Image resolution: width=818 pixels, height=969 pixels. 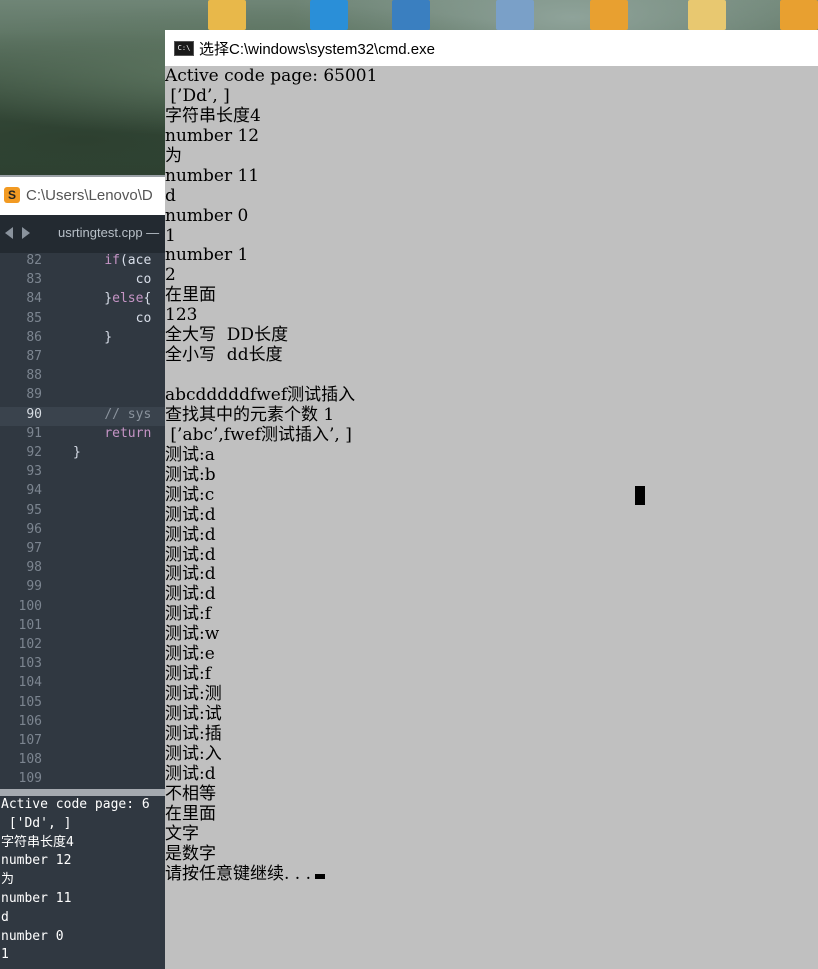 What do you see at coordinates (491, 475) in the screenshot?
I see `cmd-output-line: 测试:b` at bounding box center [491, 475].